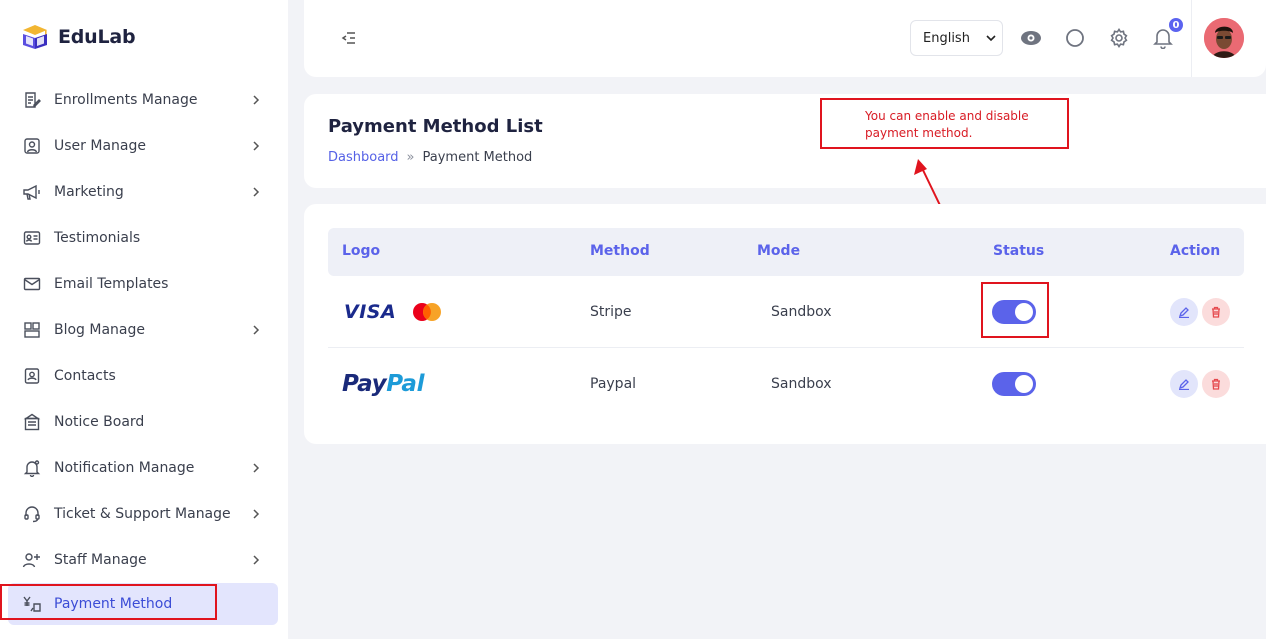 The width and height of the screenshot is (1266, 639). I want to click on paypal-logo-pal: Pal, so click(405, 384).